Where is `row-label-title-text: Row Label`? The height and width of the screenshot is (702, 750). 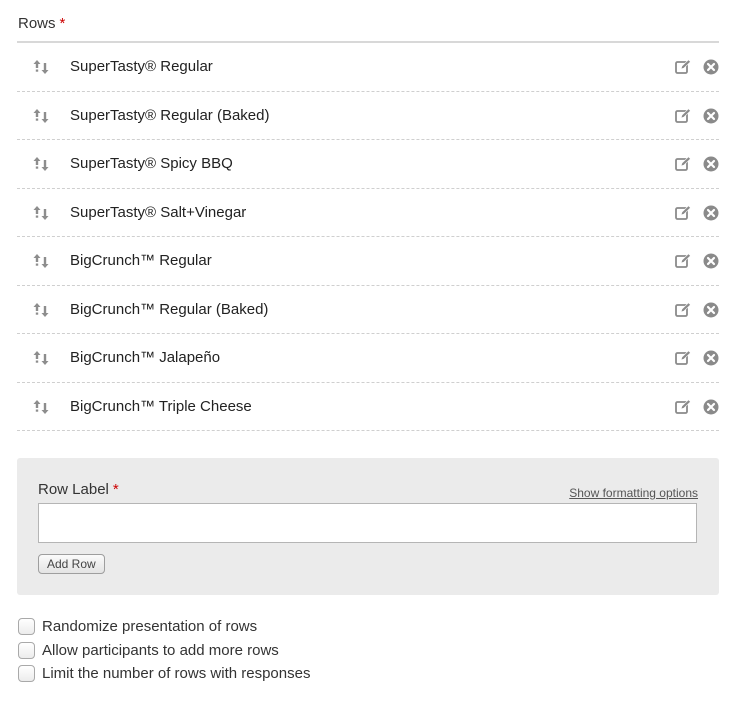
row-label-title-text: Row Label is located at coordinates (73, 489).